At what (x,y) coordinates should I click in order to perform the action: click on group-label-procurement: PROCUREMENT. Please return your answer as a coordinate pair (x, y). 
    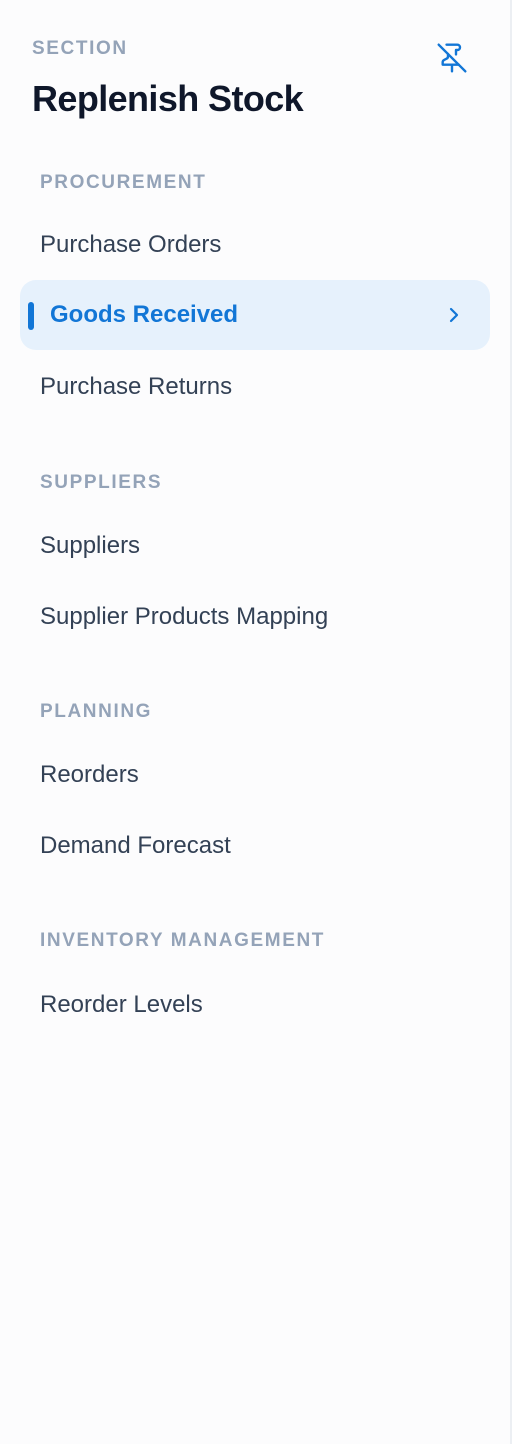
    Looking at the image, I should click on (123, 182).